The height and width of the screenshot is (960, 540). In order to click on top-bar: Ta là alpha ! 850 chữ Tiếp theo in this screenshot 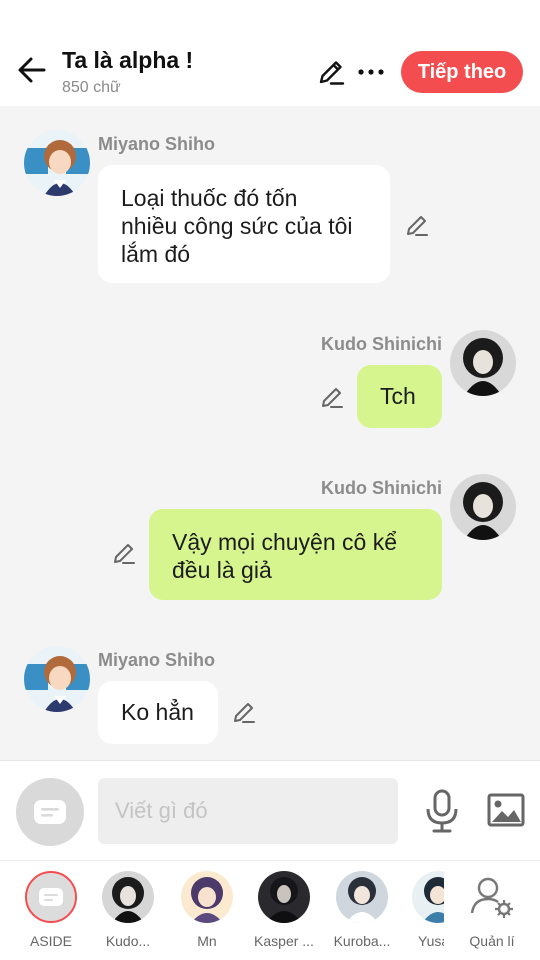, I will do `click(270, 53)`.